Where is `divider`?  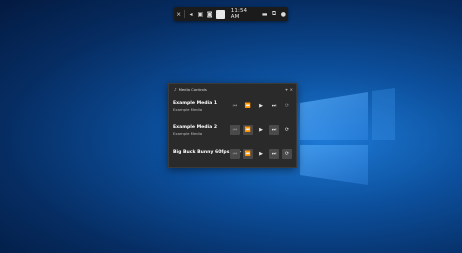 divider is located at coordinates (185, 14).